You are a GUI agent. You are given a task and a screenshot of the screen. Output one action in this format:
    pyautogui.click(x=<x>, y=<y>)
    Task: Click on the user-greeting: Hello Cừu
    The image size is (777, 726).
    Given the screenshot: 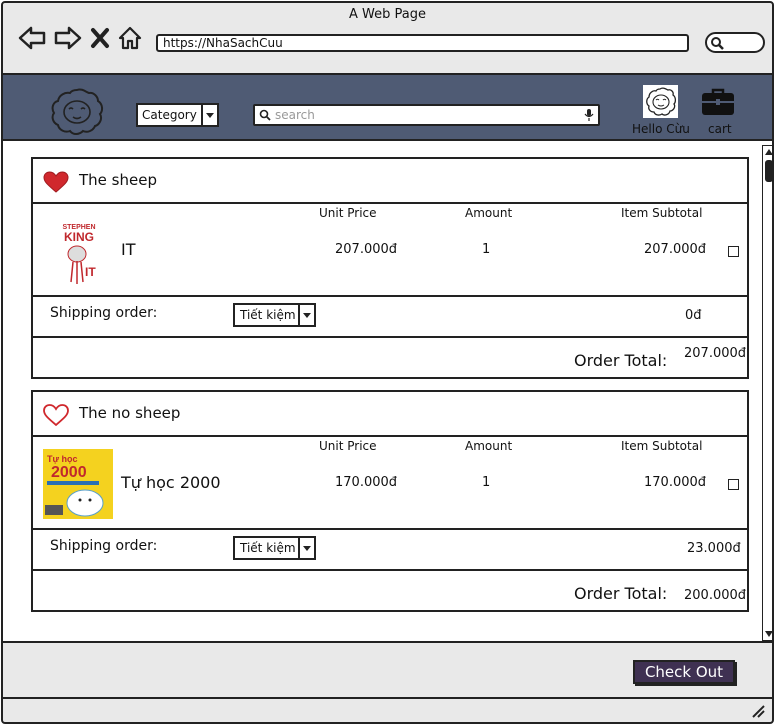 What is the action you would take?
    pyautogui.click(x=661, y=129)
    